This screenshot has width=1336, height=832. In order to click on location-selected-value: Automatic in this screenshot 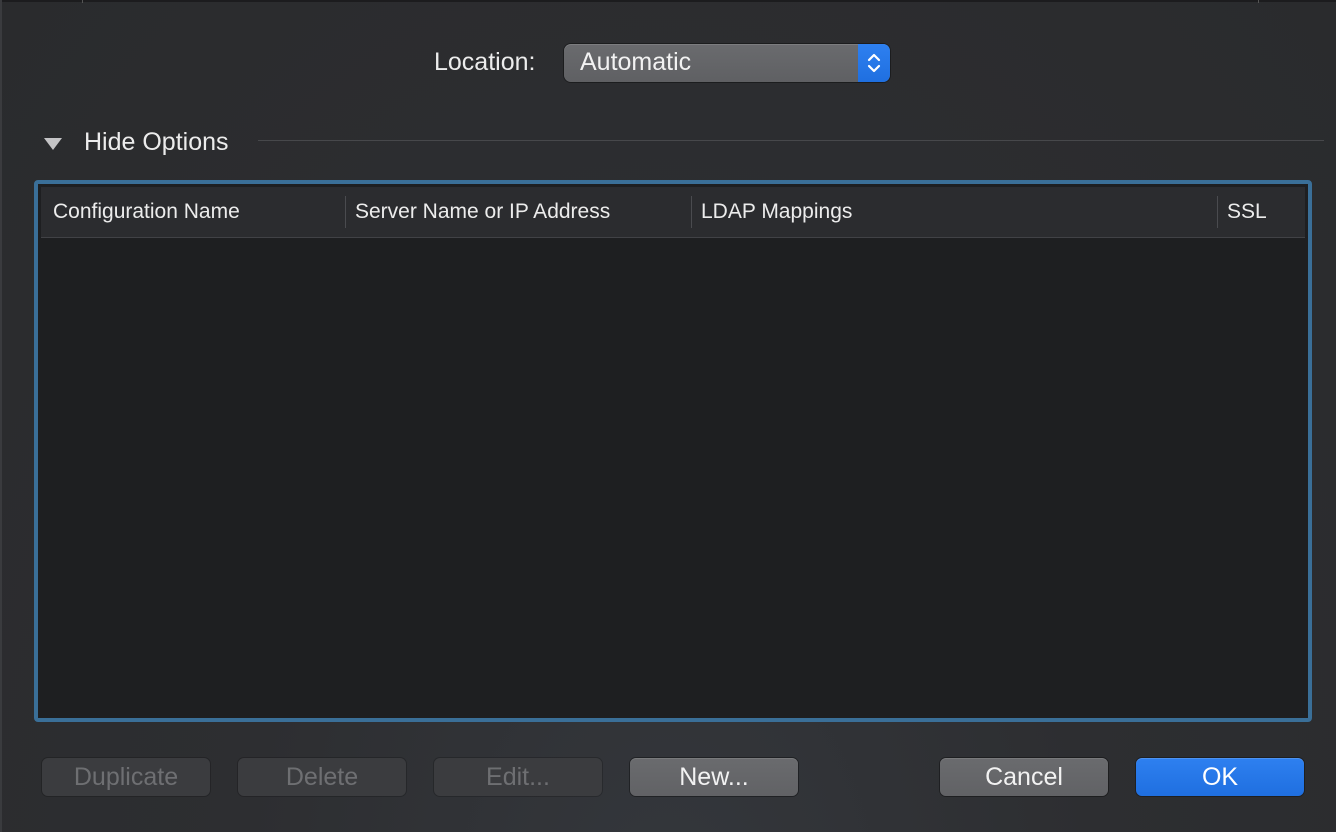, I will do `click(636, 62)`.